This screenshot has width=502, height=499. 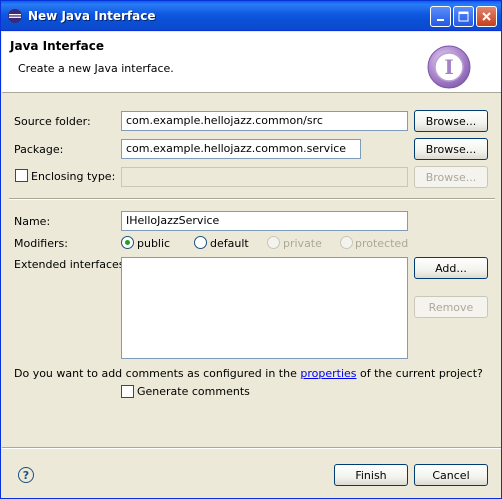 What do you see at coordinates (154, 243) in the screenshot?
I see `modifier-public-label: public` at bounding box center [154, 243].